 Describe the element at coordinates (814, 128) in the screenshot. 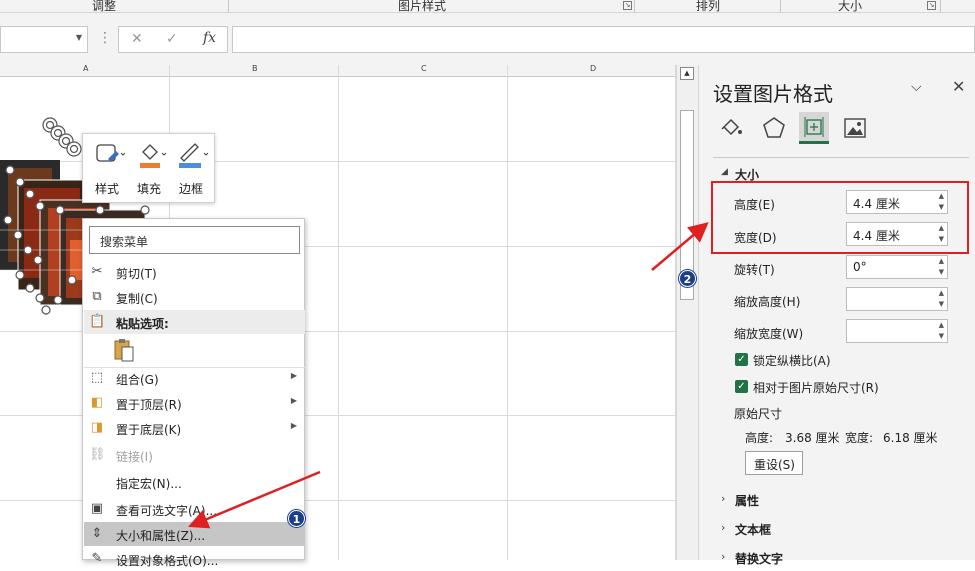

I see `size-properties-tab` at that location.